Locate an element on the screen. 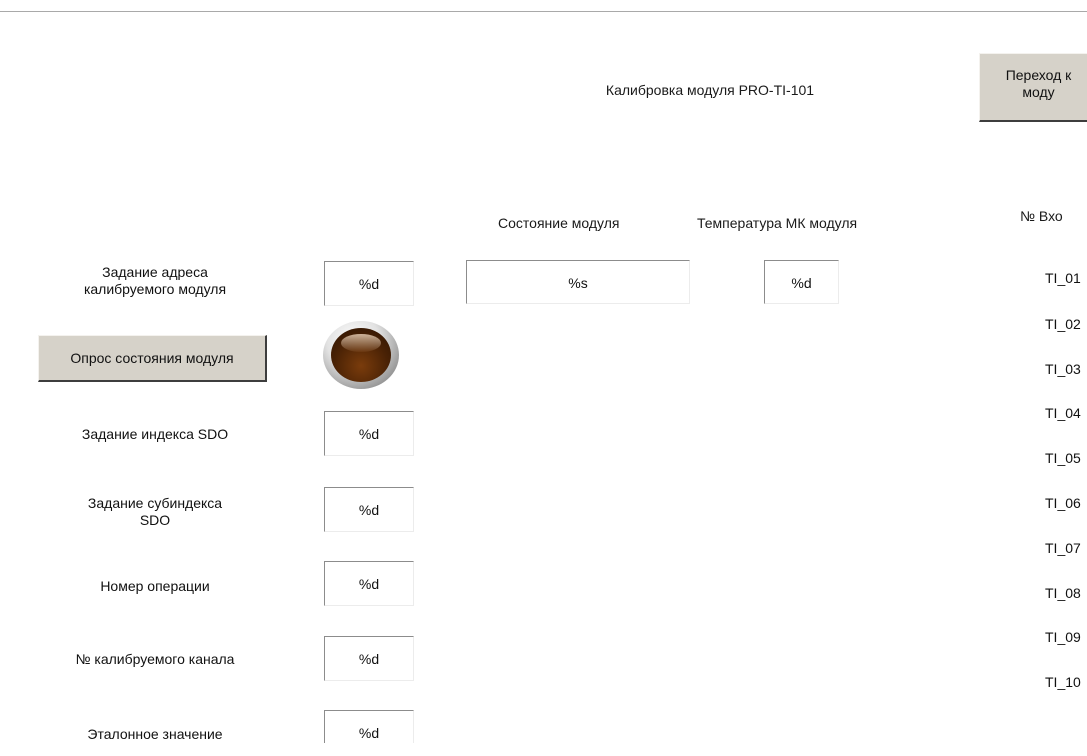  input-list-item: TI_02 is located at coordinates (1063, 324).